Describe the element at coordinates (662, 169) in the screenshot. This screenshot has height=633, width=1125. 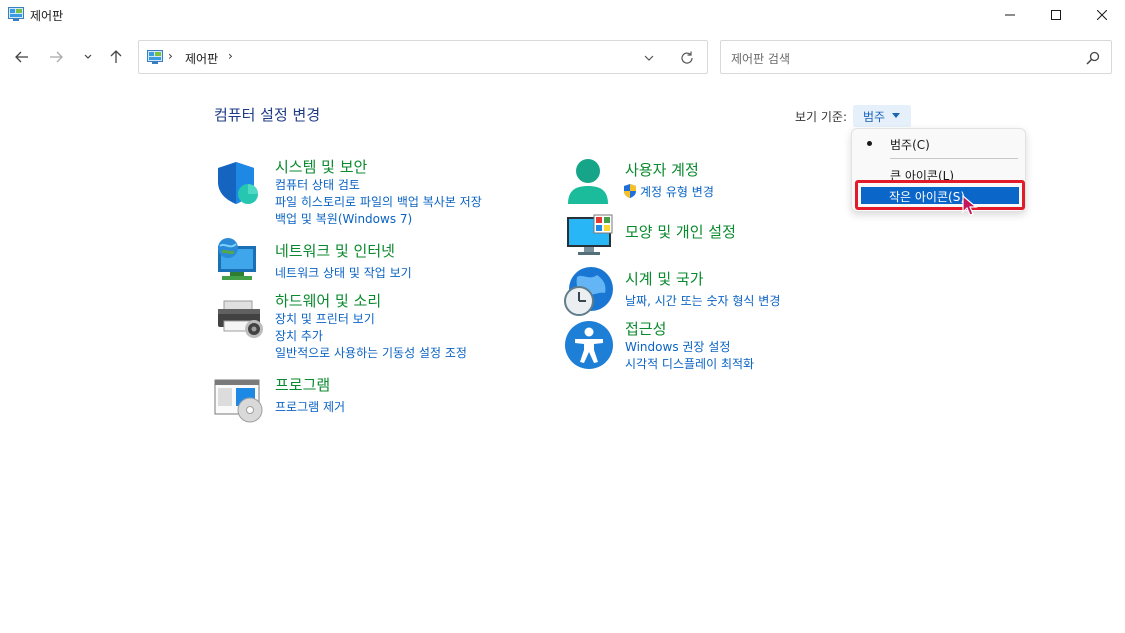
I see `category-user-accounts: 사용자 계정` at that location.